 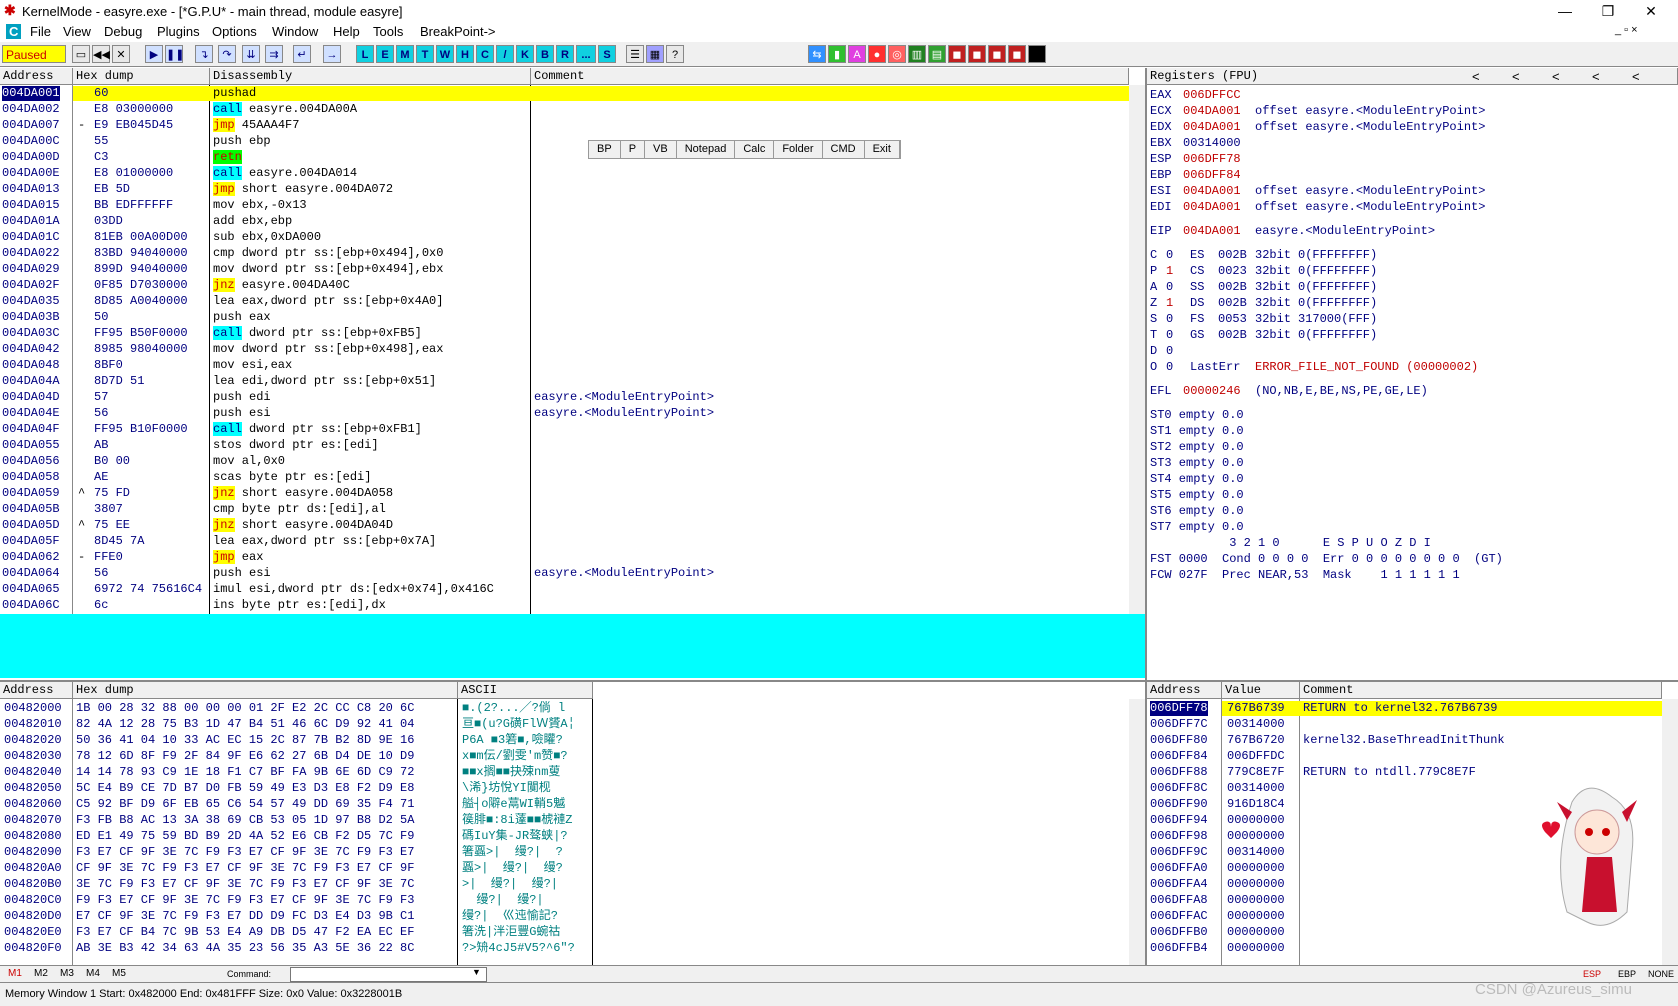 What do you see at coordinates (1017, 54) in the screenshot?
I see `plugin-icon-11: ◼` at bounding box center [1017, 54].